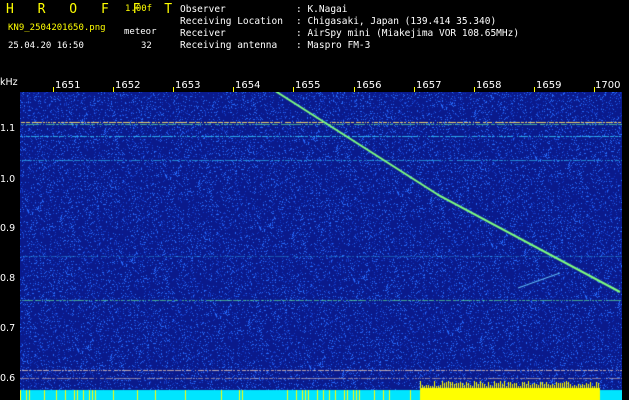  Describe the element at coordinates (8, 128) in the screenshot. I see `freq-tick-label: 1.1` at that location.